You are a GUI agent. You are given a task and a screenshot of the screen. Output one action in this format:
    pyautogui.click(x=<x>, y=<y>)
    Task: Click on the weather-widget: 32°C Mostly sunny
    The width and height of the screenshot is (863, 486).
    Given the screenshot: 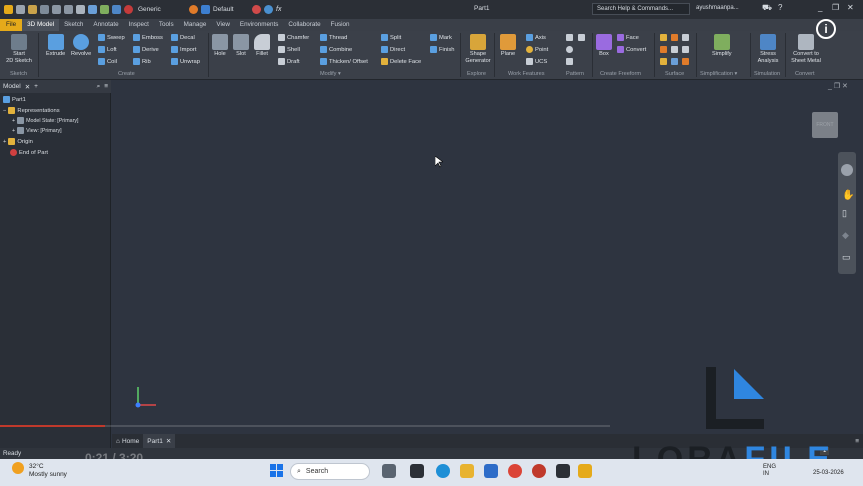 What is the action you would take?
    pyautogui.click(x=48, y=471)
    